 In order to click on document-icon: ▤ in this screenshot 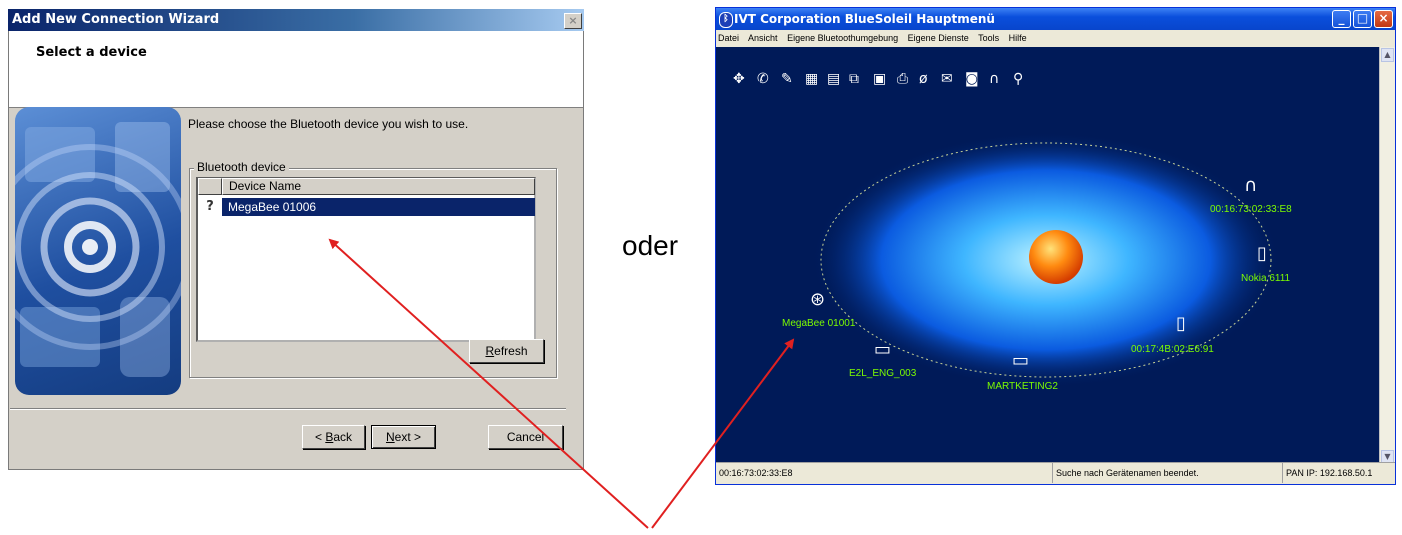, I will do `click(833, 79)`.